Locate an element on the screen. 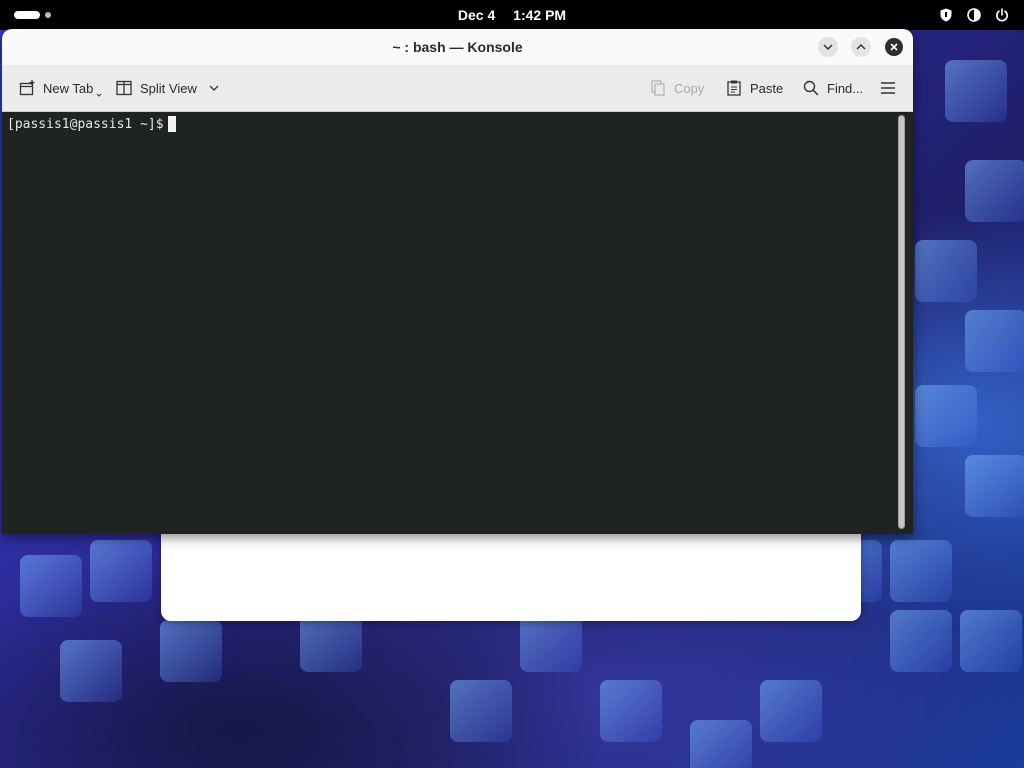  copy-label: Copy is located at coordinates (689, 88).